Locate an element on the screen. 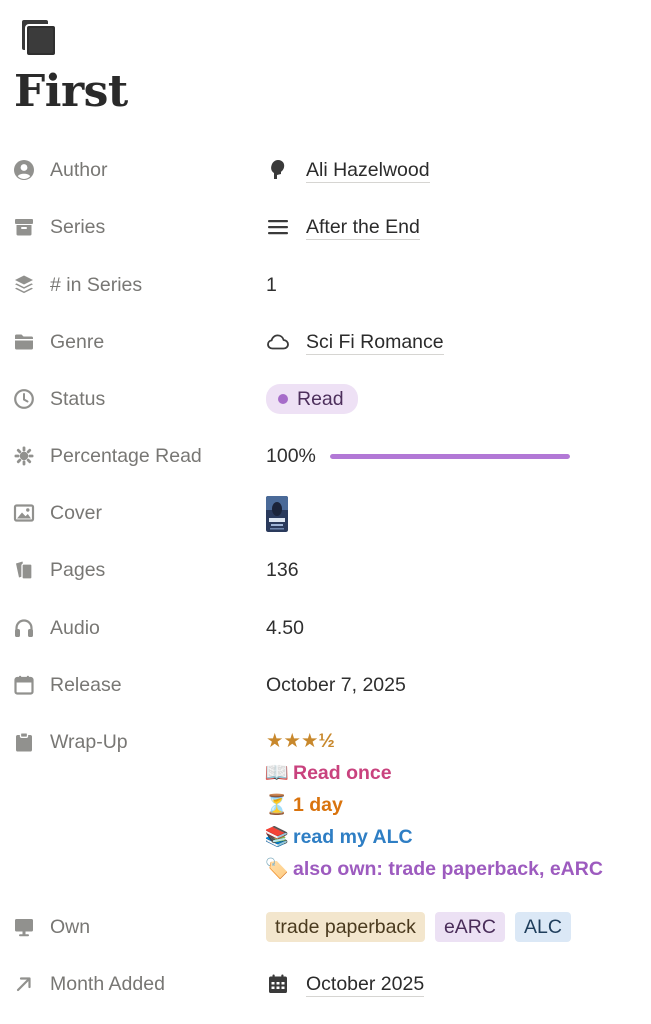  wrap-up-ownership-text: also own: trade paperback, eARC is located at coordinates (448, 868).